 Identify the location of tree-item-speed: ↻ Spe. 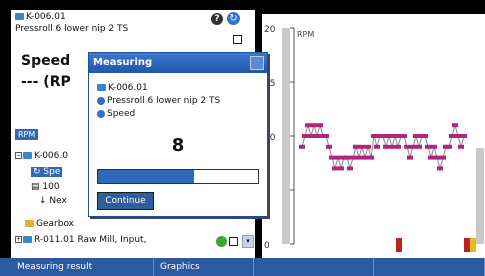
(47, 172).